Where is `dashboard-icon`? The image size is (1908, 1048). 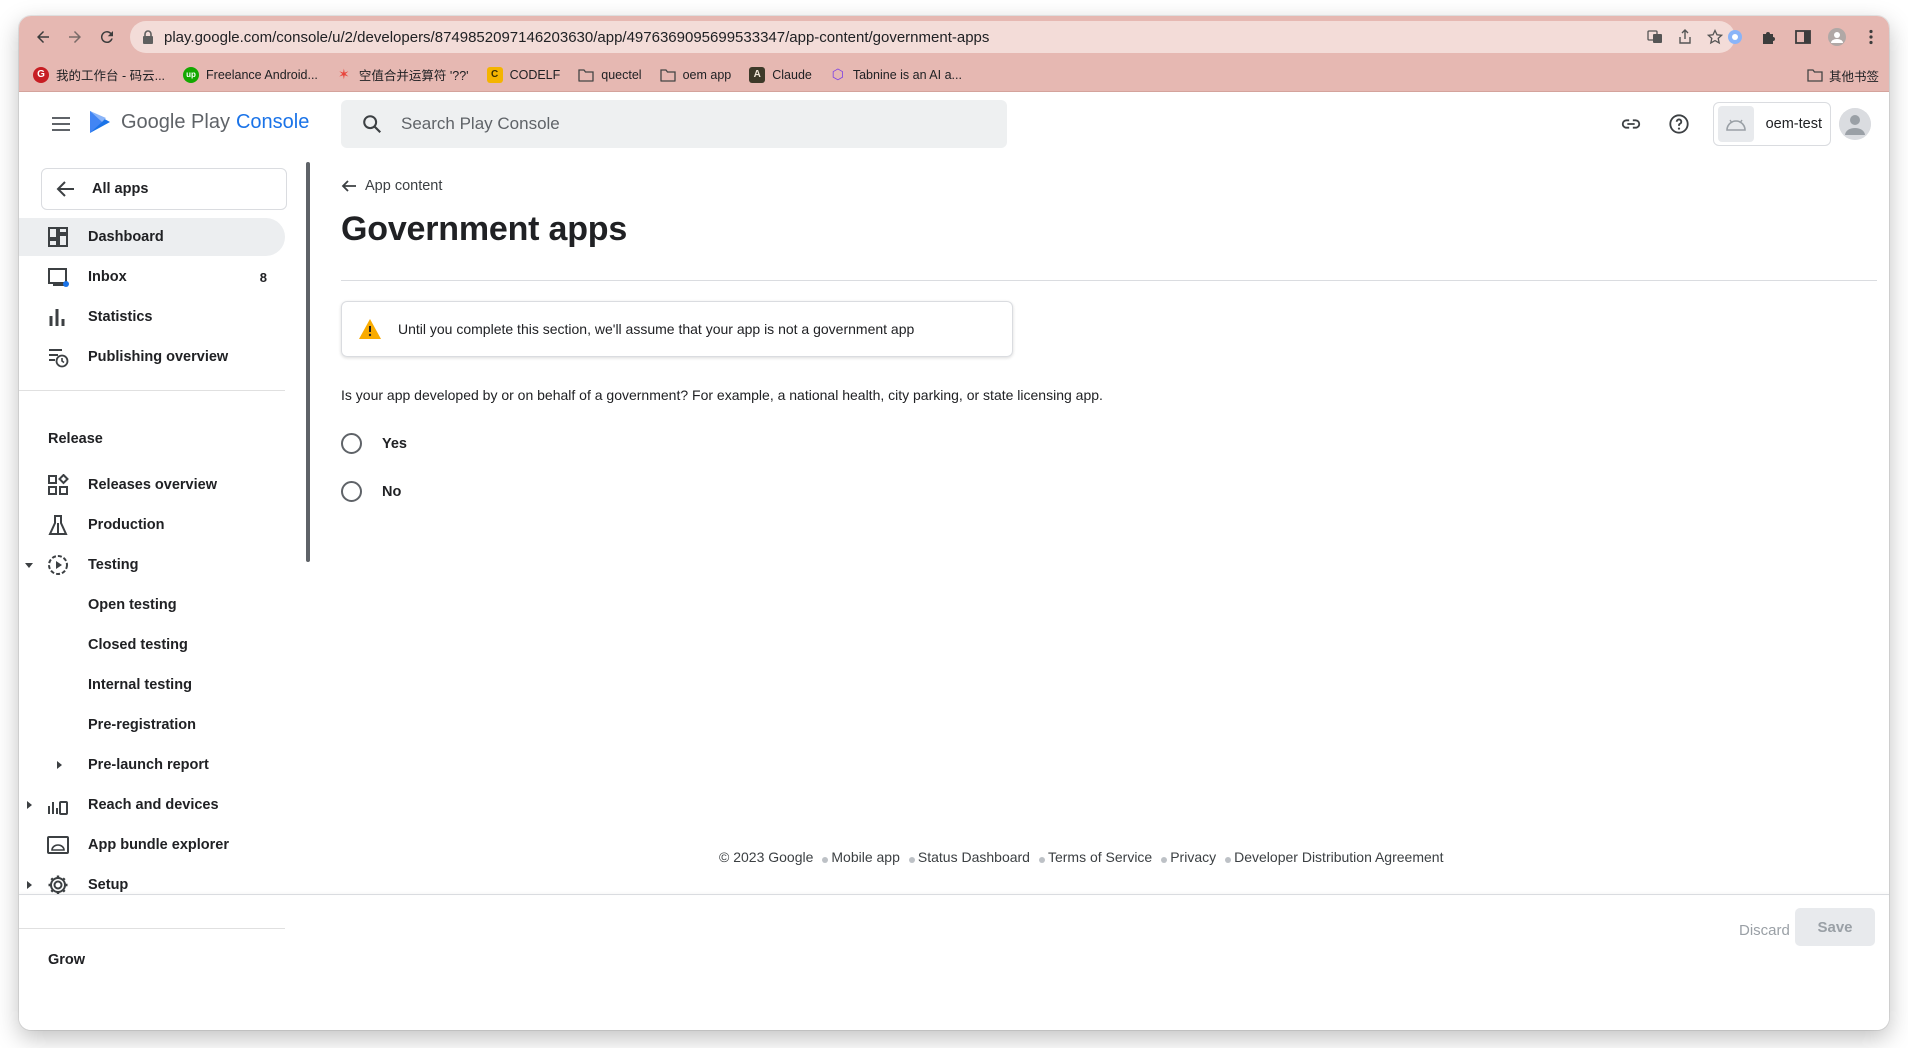 dashboard-icon is located at coordinates (58, 237).